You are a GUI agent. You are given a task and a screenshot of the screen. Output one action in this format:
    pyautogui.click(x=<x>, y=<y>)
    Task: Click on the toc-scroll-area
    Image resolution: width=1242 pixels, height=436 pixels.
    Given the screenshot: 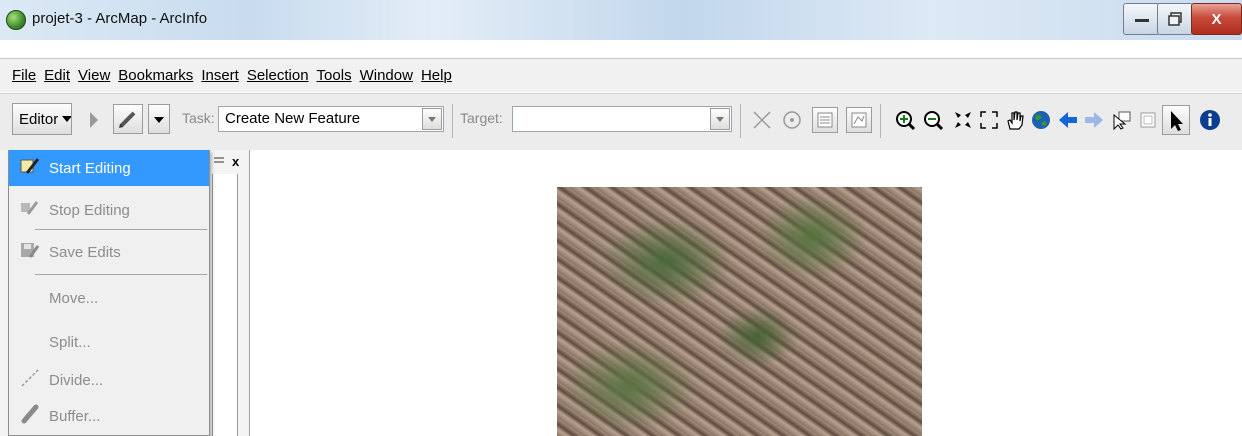 What is the action you would take?
    pyautogui.click(x=225, y=305)
    